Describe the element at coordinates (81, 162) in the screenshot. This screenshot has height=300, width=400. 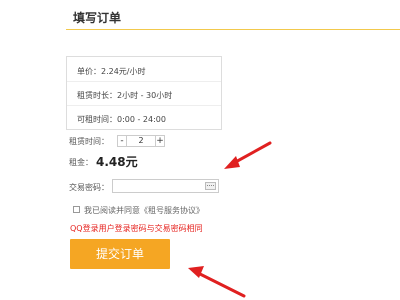
I see `rent-label: 租金：` at that location.